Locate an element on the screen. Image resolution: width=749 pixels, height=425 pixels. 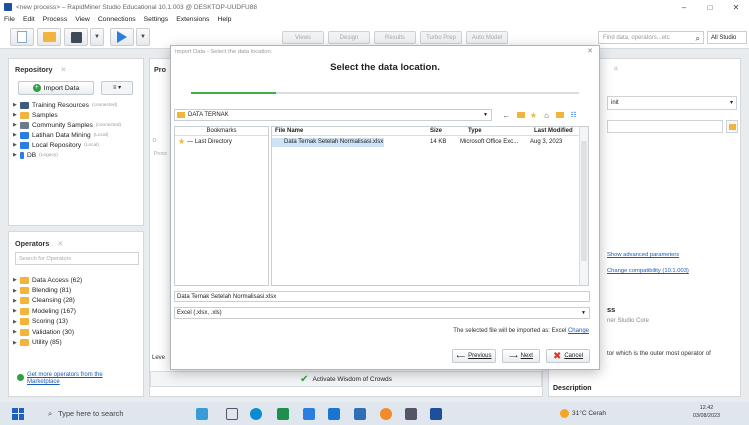
column-type: Type is located at coordinates (475, 131).